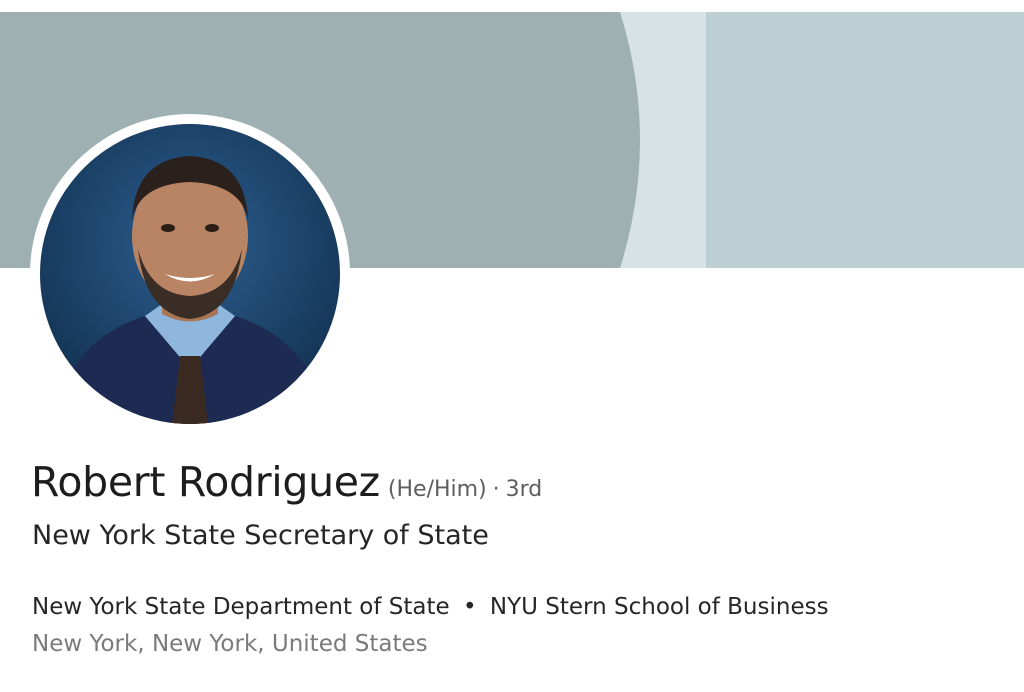  What do you see at coordinates (512, 6) in the screenshot?
I see `top-strip` at bounding box center [512, 6].